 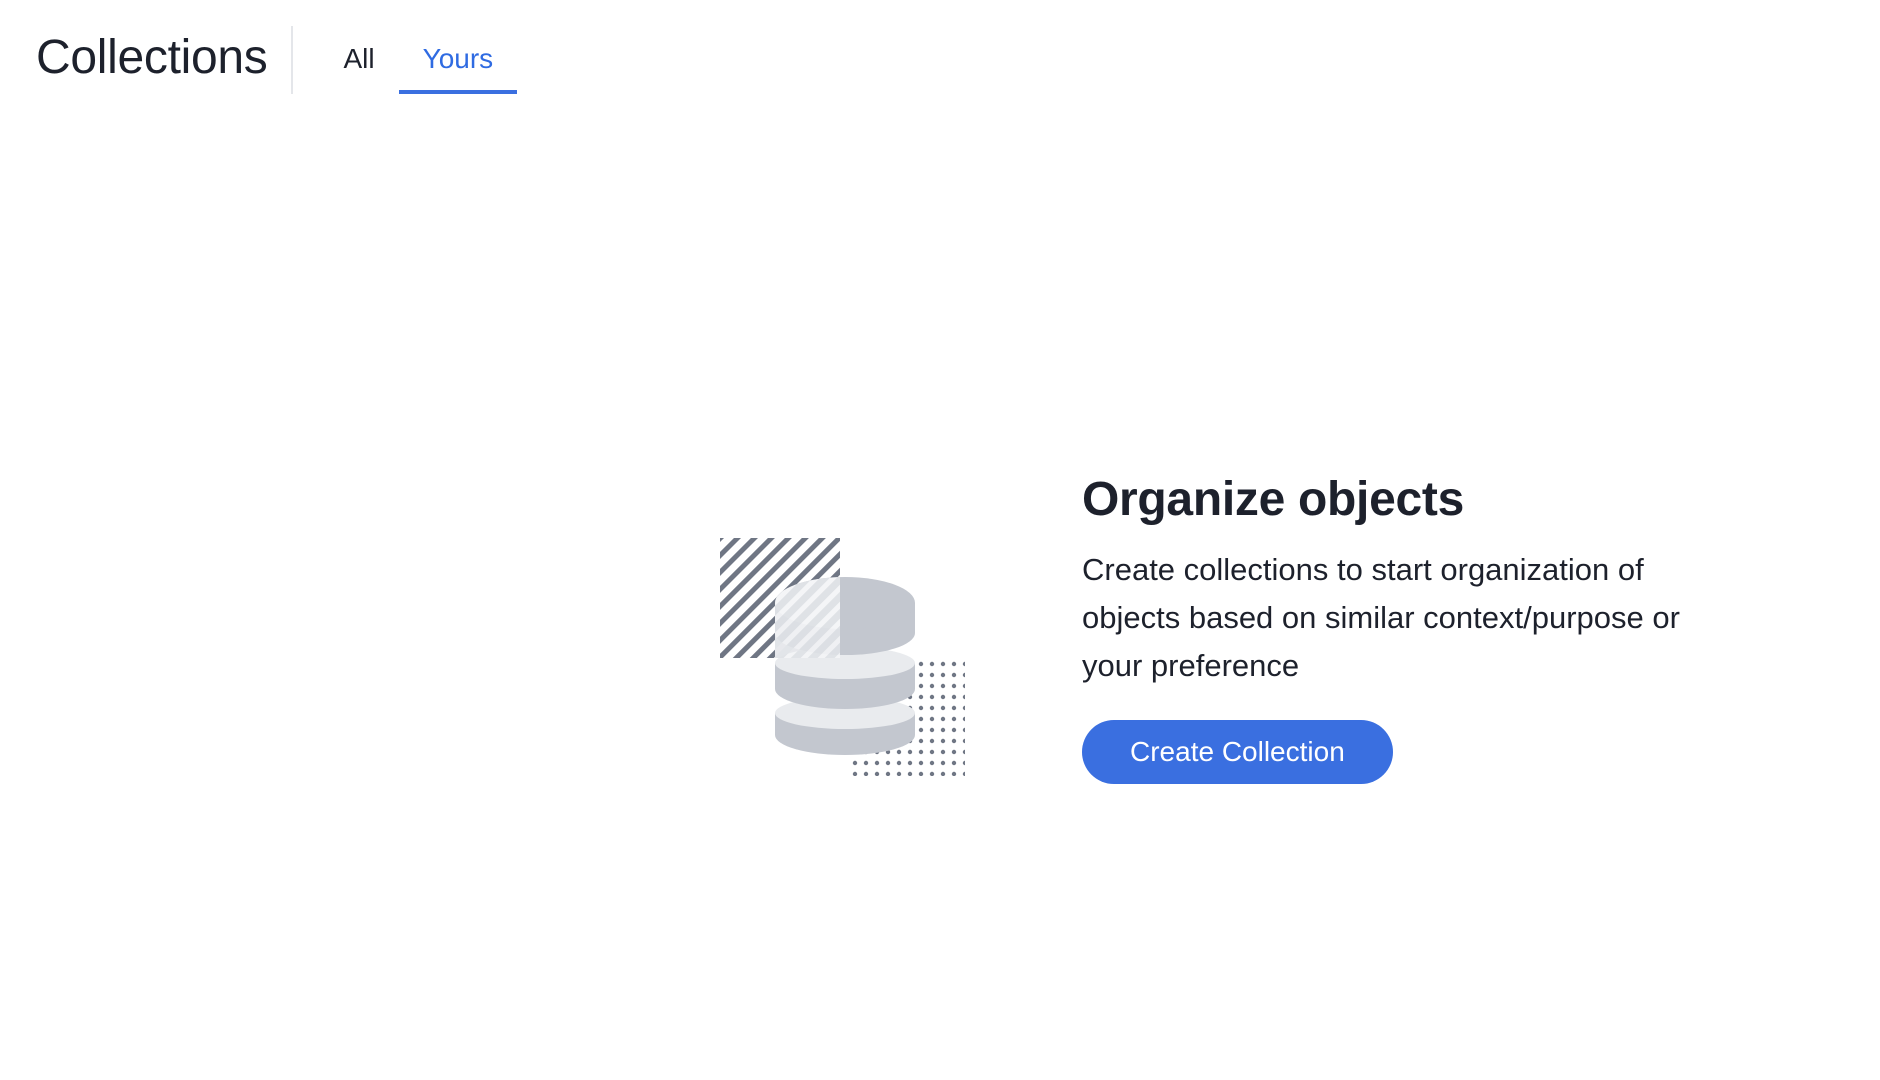 I want to click on collection-tabs: All Yours, so click(x=418, y=60).